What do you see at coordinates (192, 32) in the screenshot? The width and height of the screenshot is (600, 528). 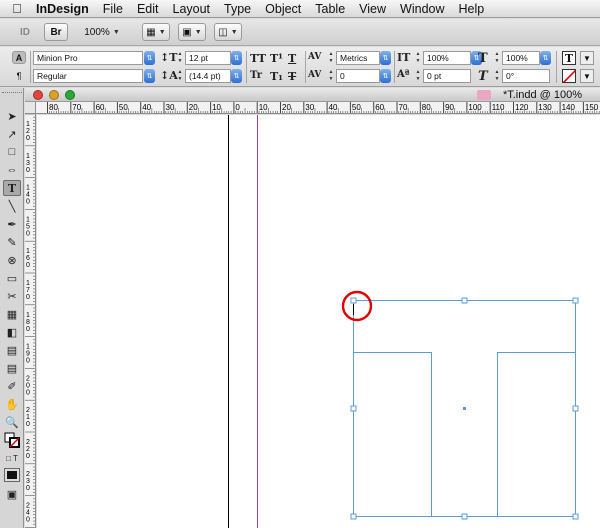 I see `screen-mode-button: ▣ ▼` at bounding box center [192, 32].